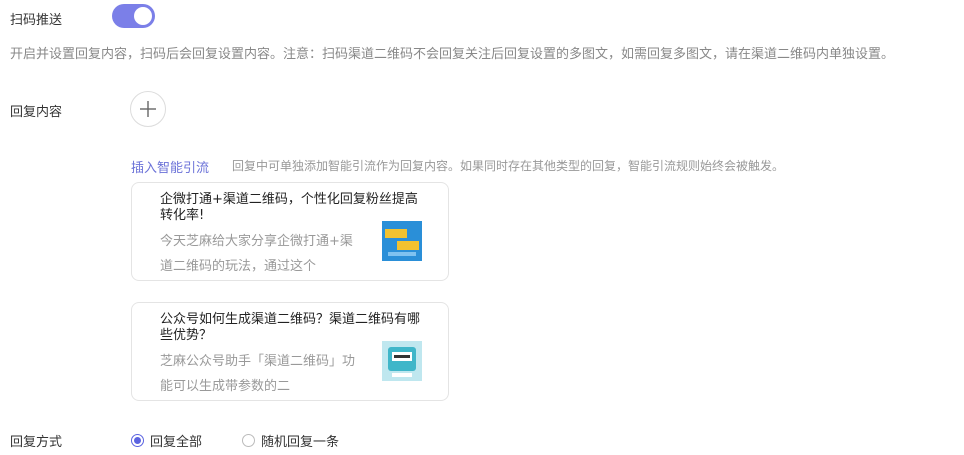 Image resolution: width=964 pixels, height=455 pixels. What do you see at coordinates (300, 442) in the screenshot?
I see `radio-random-one-label: 随机回复一条` at bounding box center [300, 442].